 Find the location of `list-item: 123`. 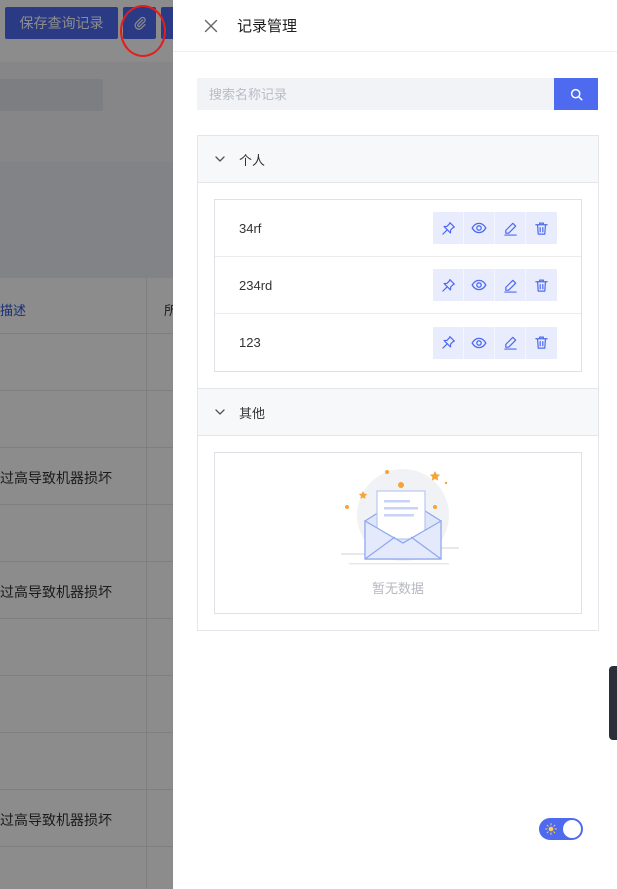

list-item: 123 is located at coordinates (398, 342).